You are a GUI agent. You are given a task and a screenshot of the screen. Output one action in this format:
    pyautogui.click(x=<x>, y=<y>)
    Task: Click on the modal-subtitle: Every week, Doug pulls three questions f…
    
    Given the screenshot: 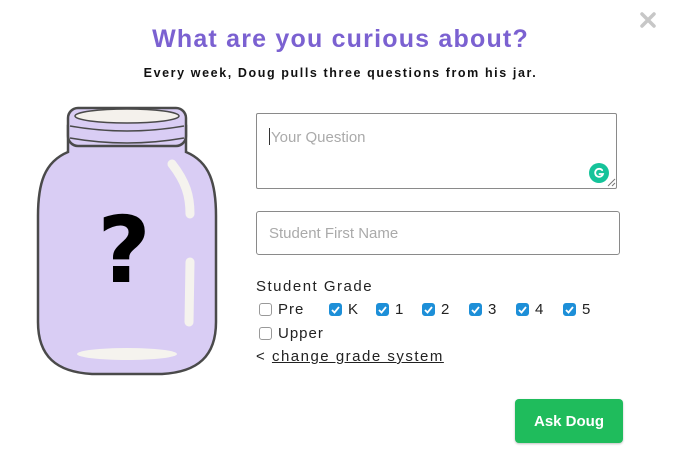 What is the action you would take?
    pyautogui.click(x=340, y=73)
    